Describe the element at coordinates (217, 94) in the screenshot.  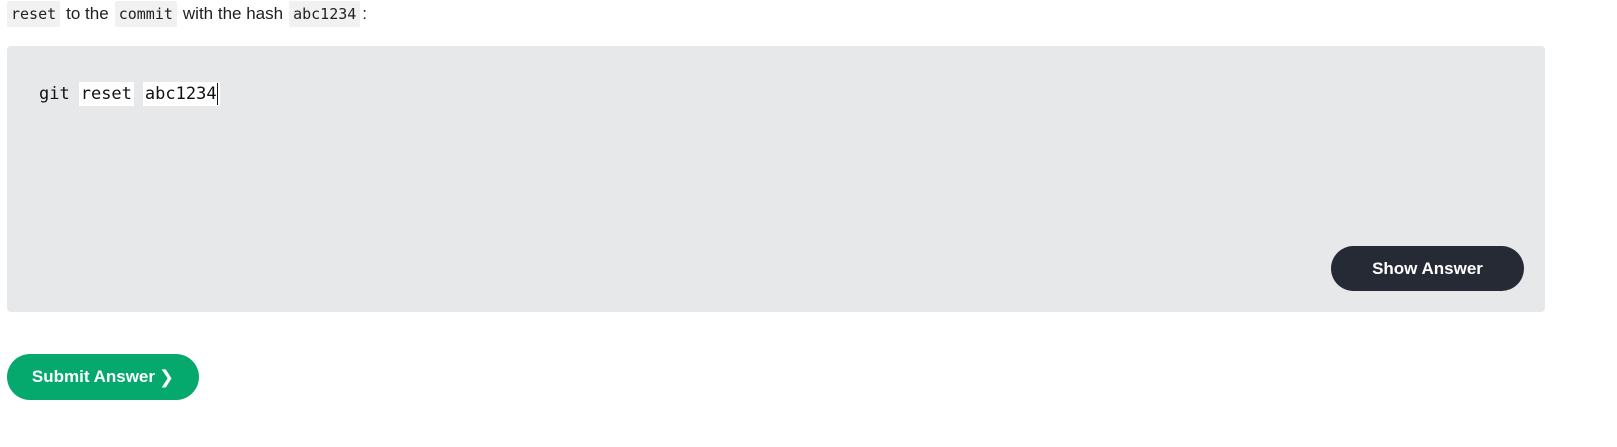
I see `text-caret` at that location.